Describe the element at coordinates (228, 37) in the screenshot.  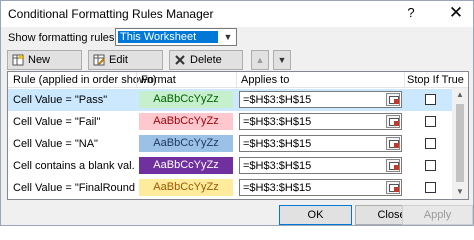
I see `chevron-down-icon: ▼` at that location.